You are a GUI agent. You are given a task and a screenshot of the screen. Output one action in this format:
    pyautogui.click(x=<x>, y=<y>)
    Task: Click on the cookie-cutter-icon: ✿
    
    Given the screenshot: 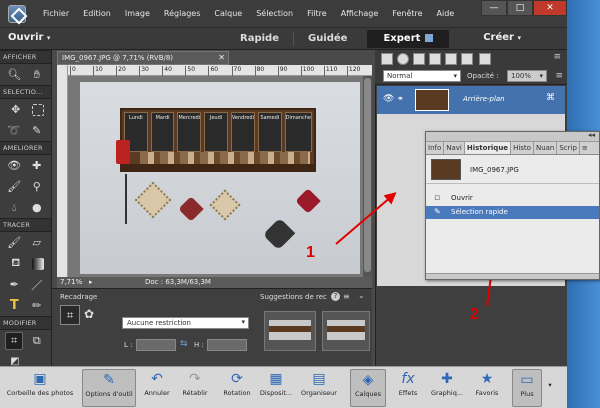 What is the action you would take?
    pyautogui.click(x=91, y=314)
    